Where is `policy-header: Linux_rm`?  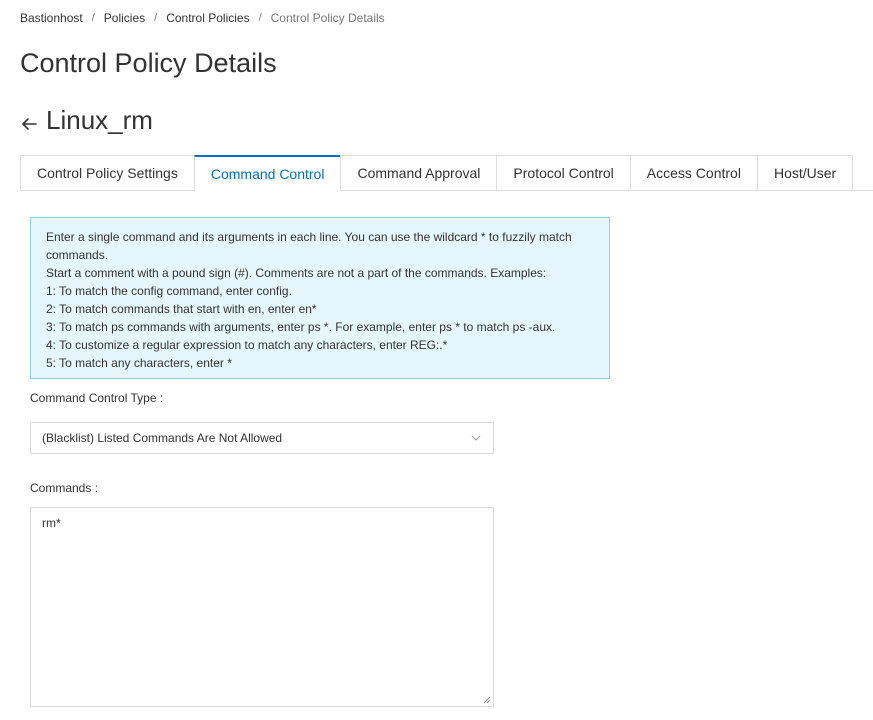
policy-header: Linux_rm is located at coordinates (86, 120).